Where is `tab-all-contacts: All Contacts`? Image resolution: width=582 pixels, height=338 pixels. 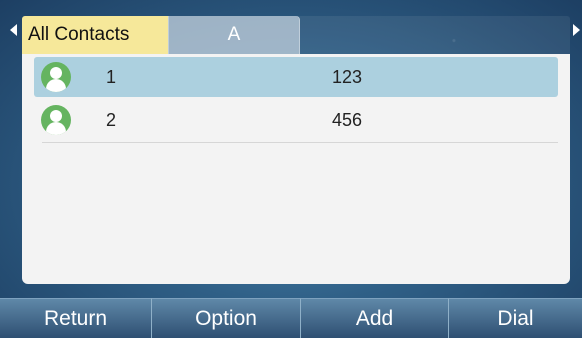
tab-all-contacts: All Contacts is located at coordinates (95, 35).